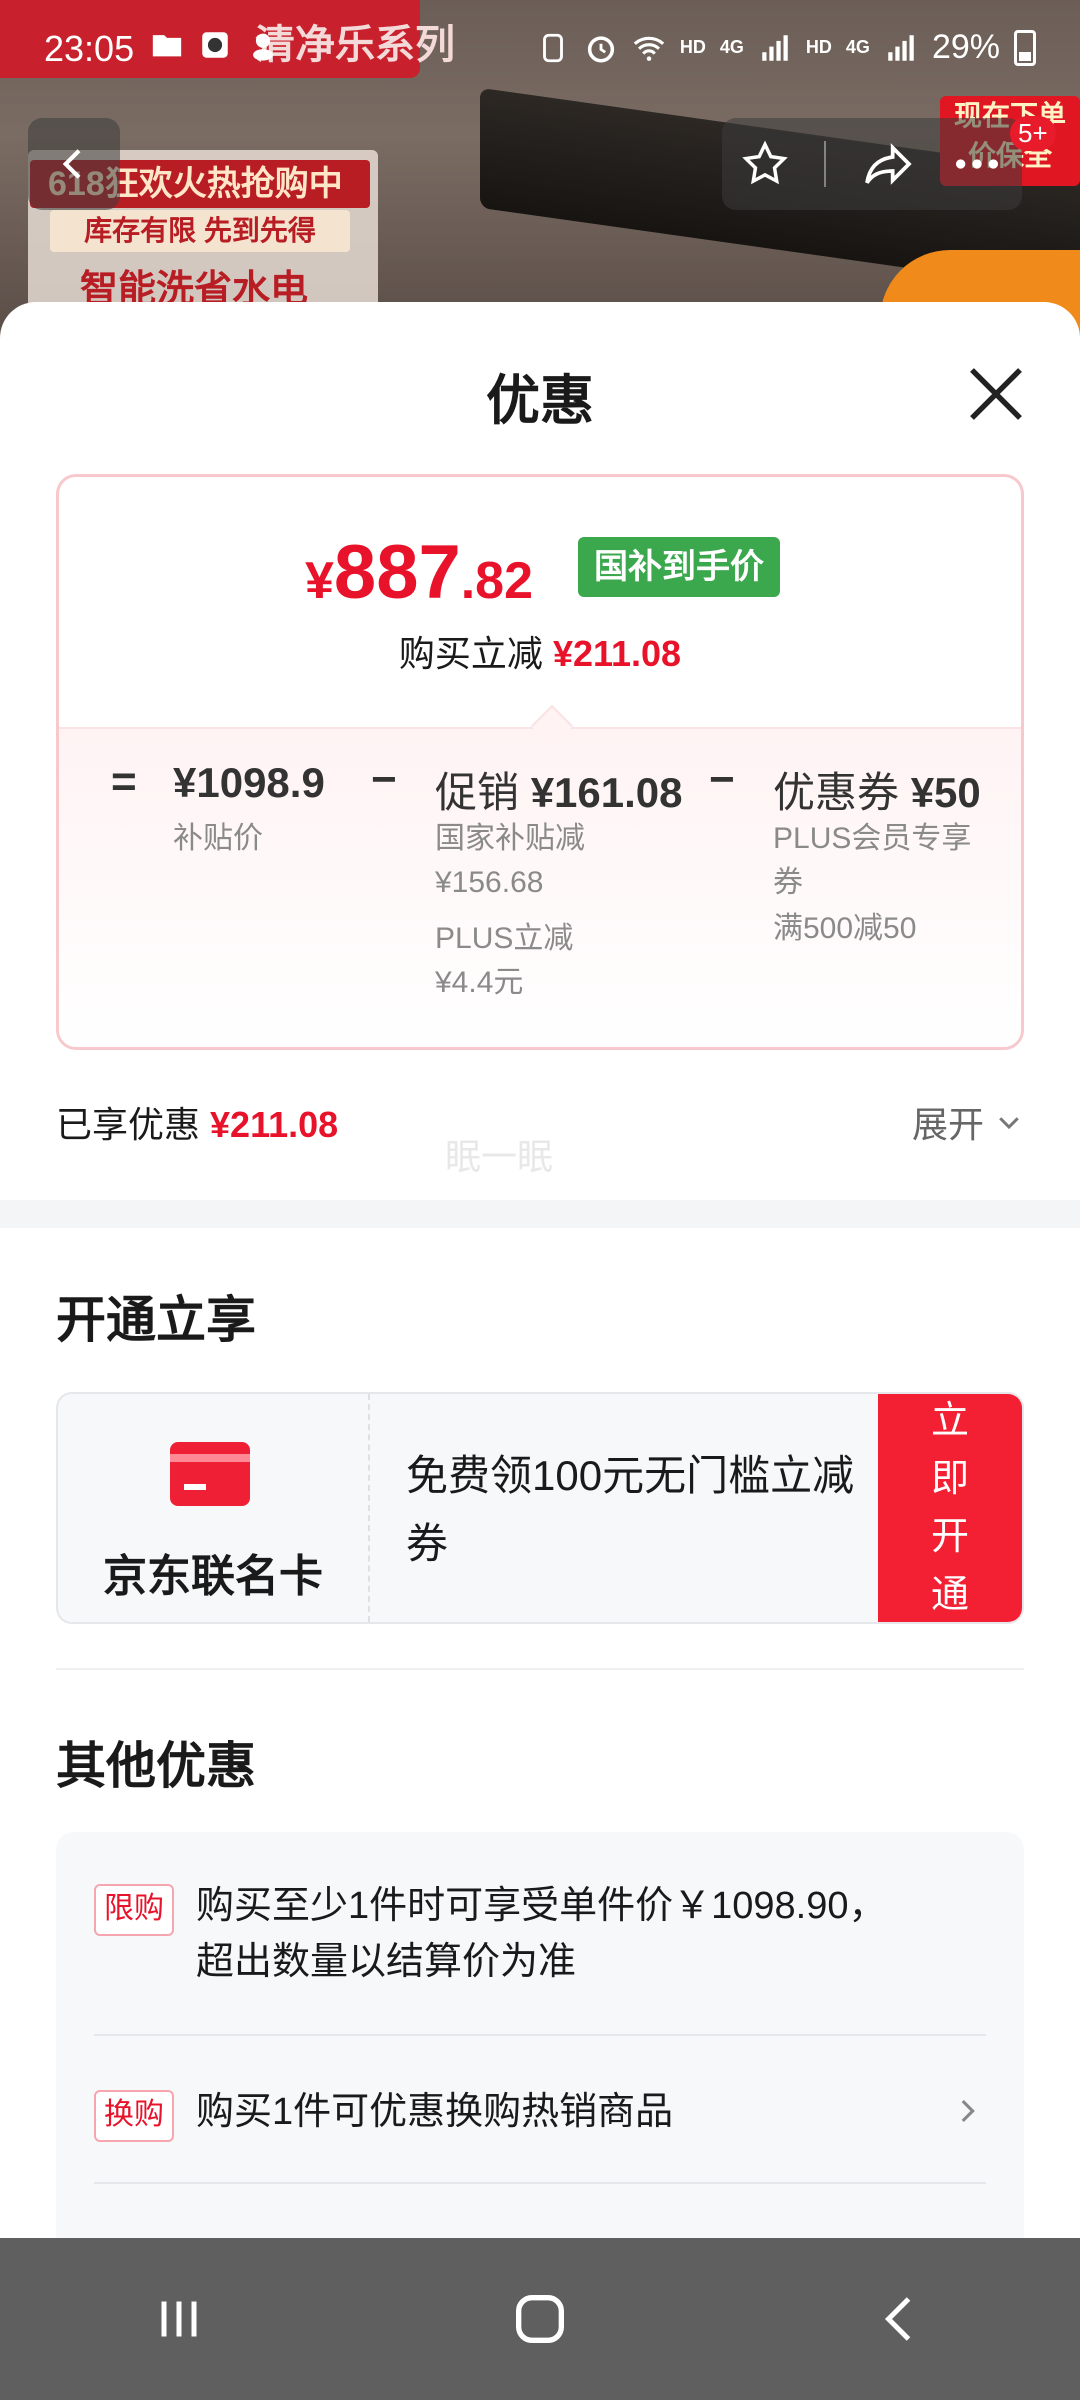  Describe the element at coordinates (128, 1124) in the screenshot. I see `enjoyed-label: 已享优惠` at that location.